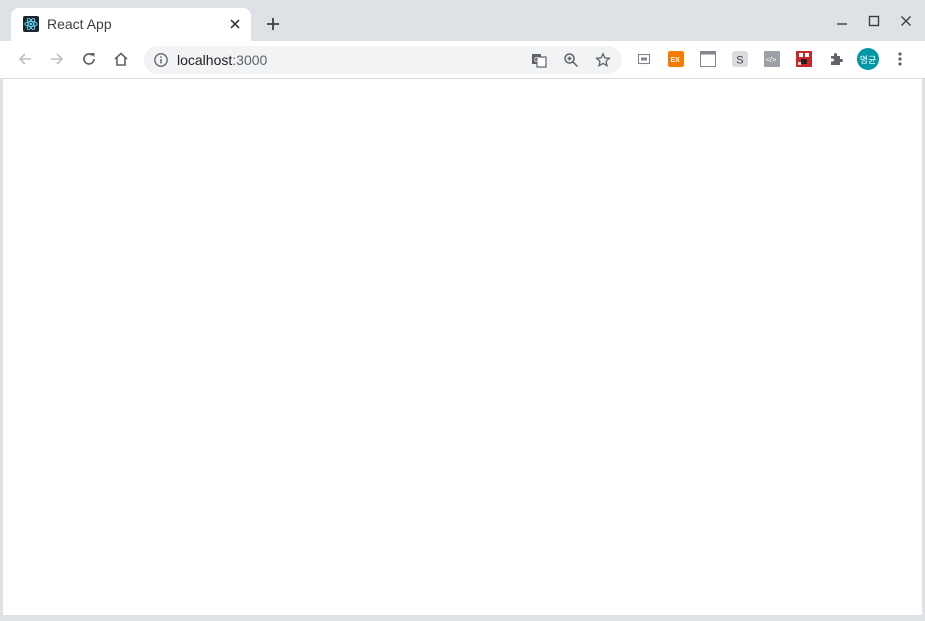 Image resolution: width=925 pixels, height=621 pixels. What do you see at coordinates (161, 60) in the screenshot?
I see `site-info-icon` at bounding box center [161, 60].